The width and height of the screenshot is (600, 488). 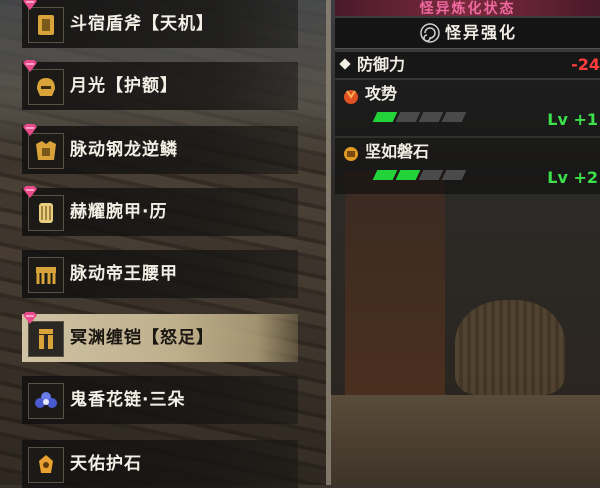 What do you see at coordinates (46, 275) in the screenshot?
I see `waist-armor-icon` at bounding box center [46, 275].